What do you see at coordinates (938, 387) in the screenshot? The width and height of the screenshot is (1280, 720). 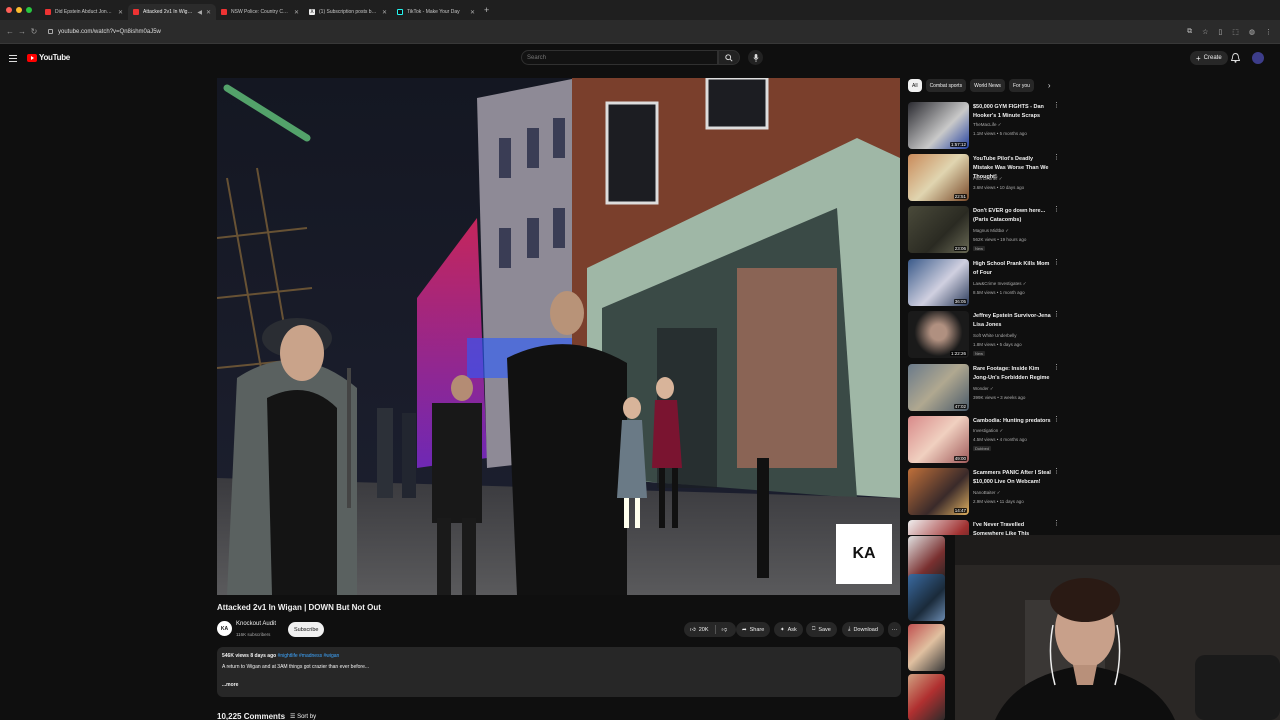 I see `video-thumbnail: 47:02` at bounding box center [938, 387].